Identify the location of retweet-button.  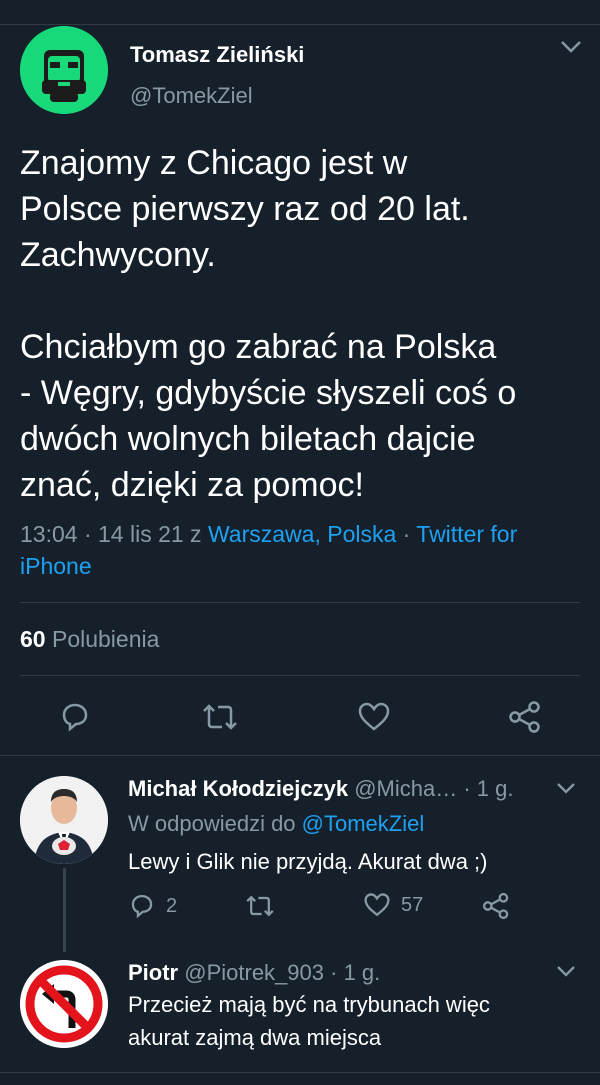
(220, 717).